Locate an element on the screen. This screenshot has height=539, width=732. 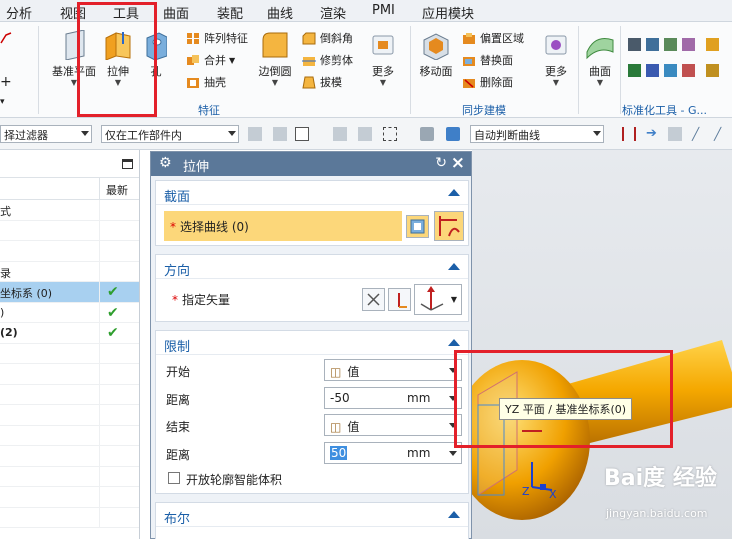
more-sync-button: 更多 ▼ is located at coordinates (556, 59).